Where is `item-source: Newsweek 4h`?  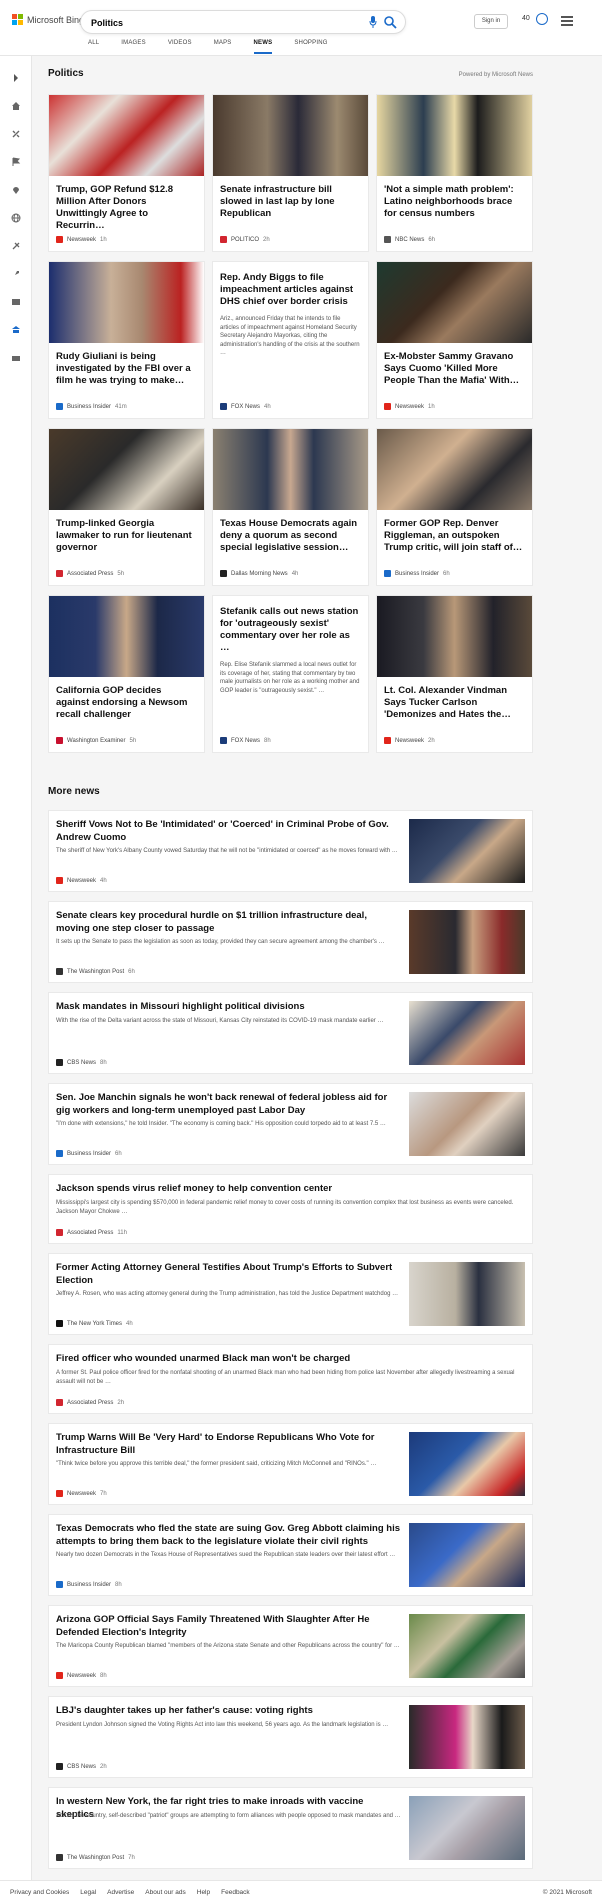 item-source: Newsweek 4h is located at coordinates (81, 880).